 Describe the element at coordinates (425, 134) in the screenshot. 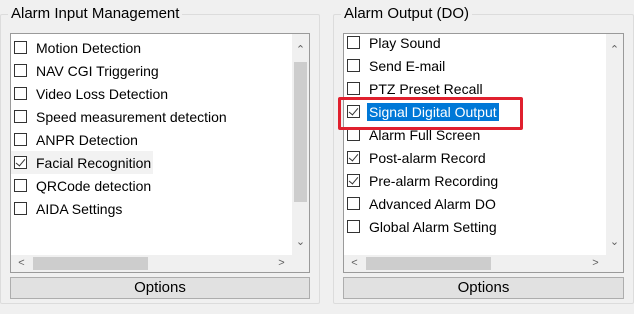

I see `list-item-label: Alarm Full Screen` at that location.